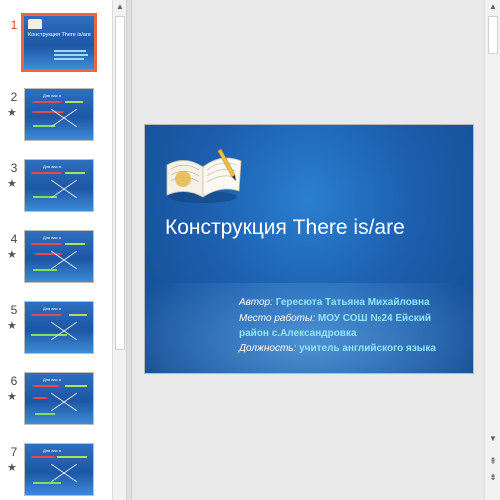  Describe the element at coordinates (14, 381) in the screenshot. I see `slide-number: 6` at that location.